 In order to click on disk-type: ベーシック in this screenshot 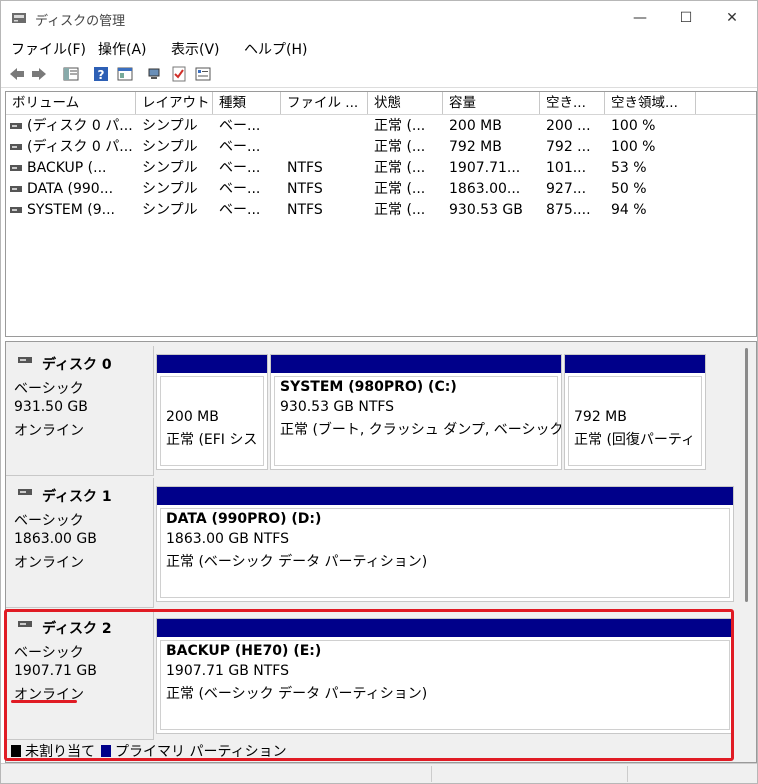, I will do `click(49, 389)`.